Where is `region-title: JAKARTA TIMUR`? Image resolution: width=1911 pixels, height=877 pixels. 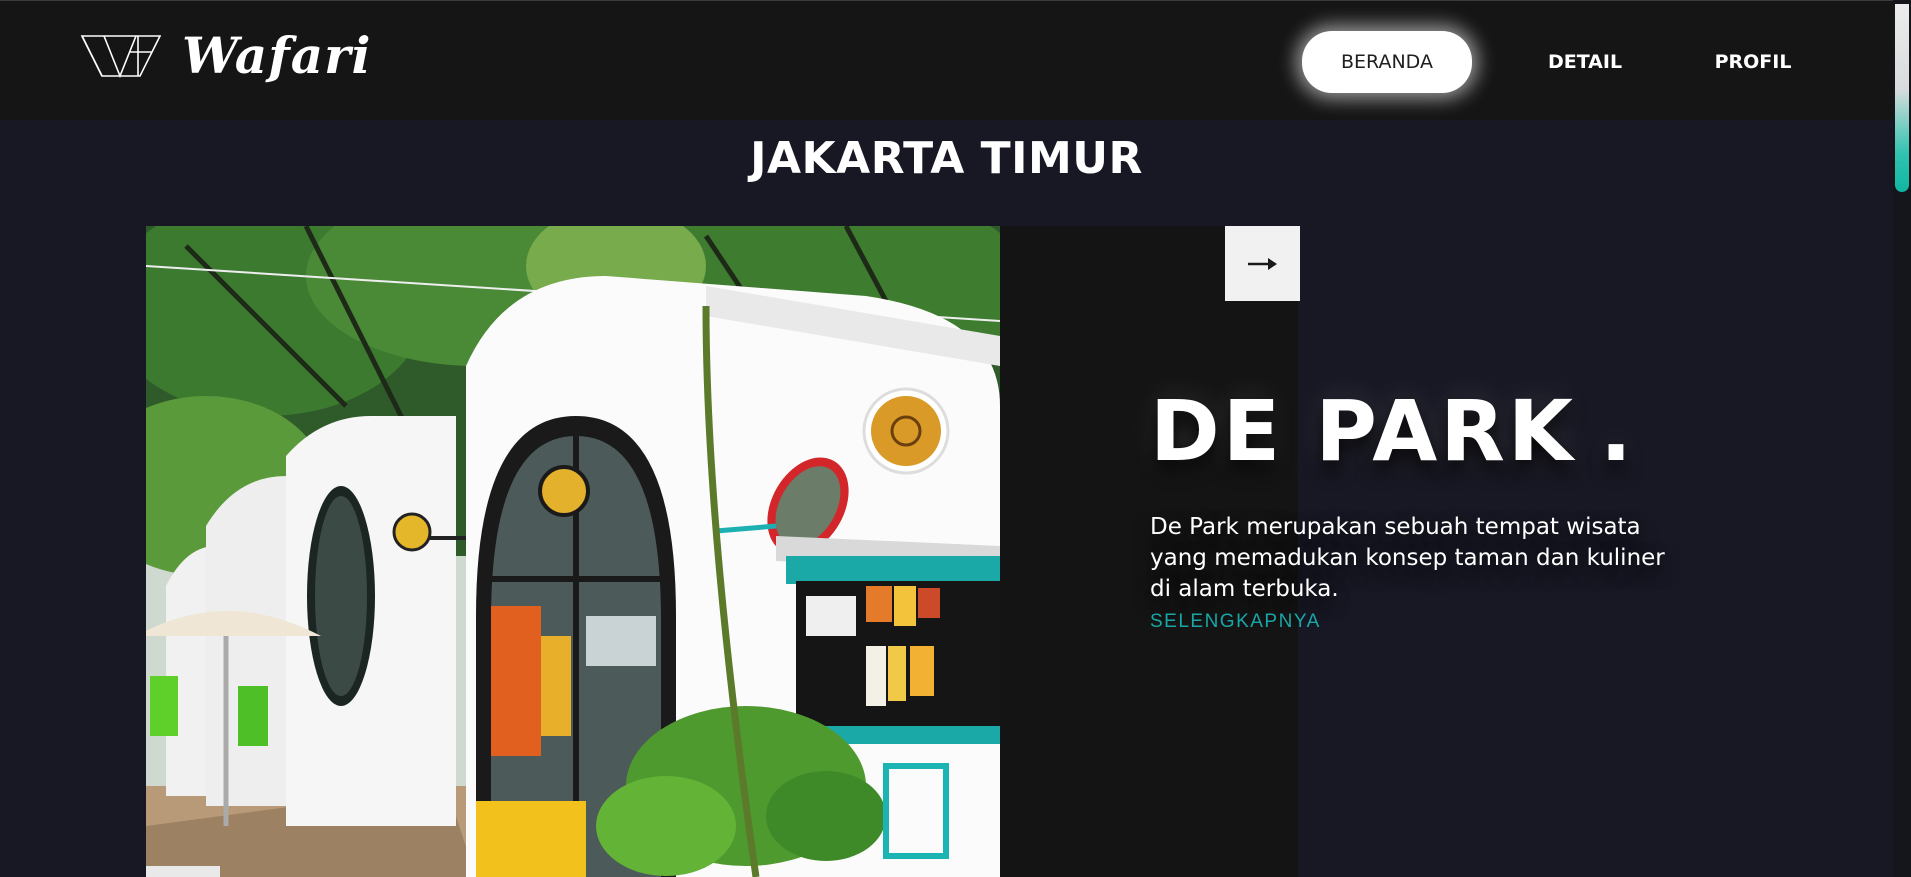 region-title: JAKARTA TIMUR is located at coordinates (946, 158).